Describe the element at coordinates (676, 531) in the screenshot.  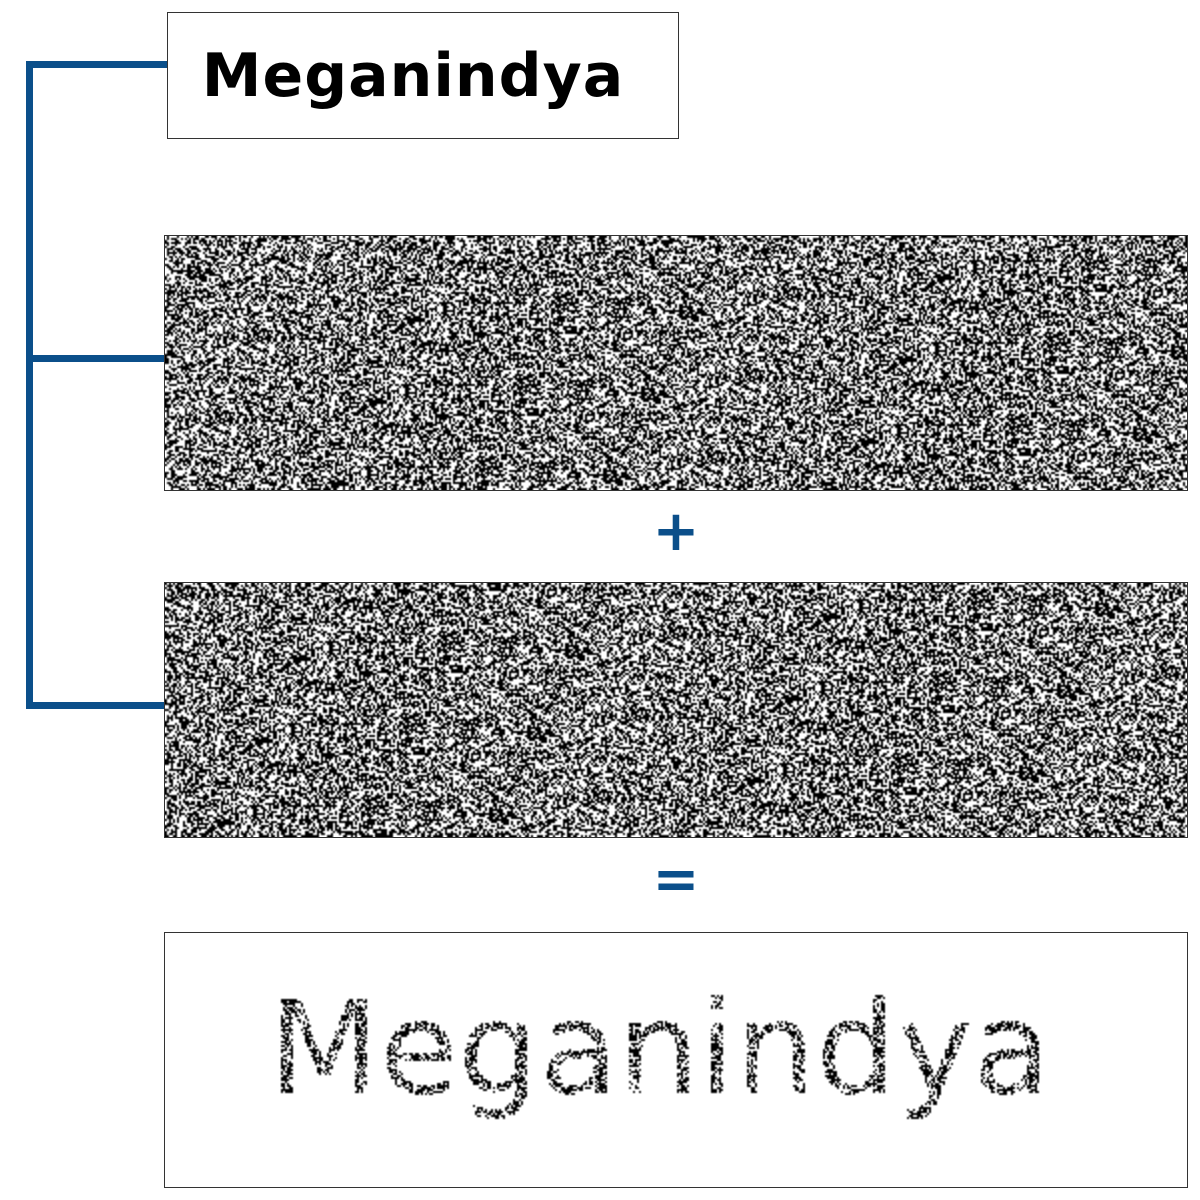
I see `plus-operator: +` at that location.